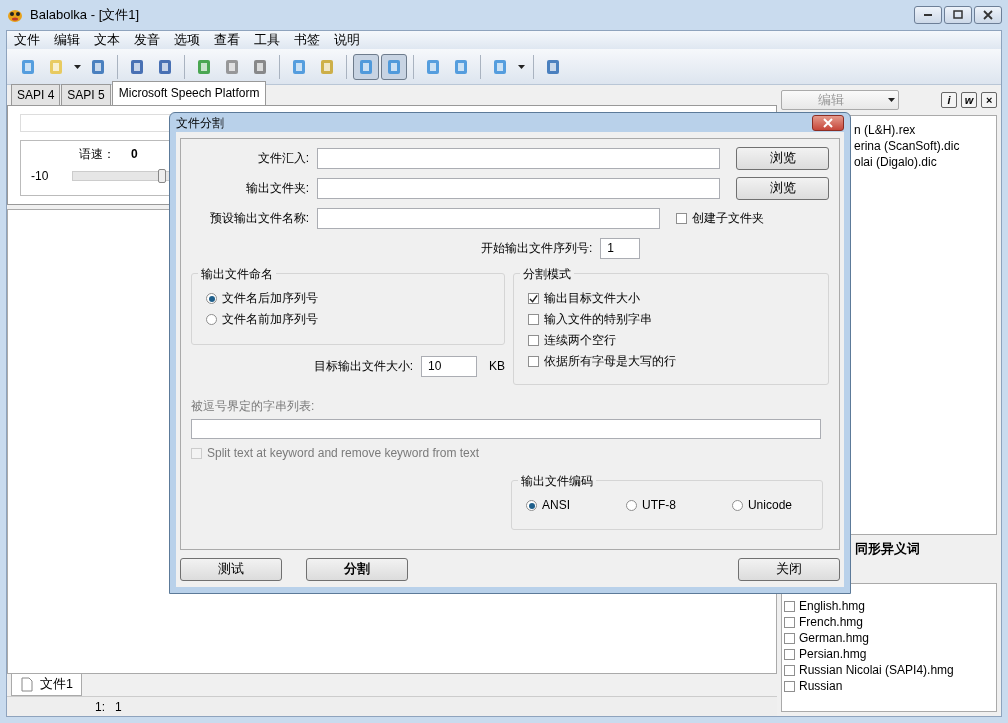  Describe the element at coordinates (497, 366) in the screenshot. I see `unit-label: KB` at that location.